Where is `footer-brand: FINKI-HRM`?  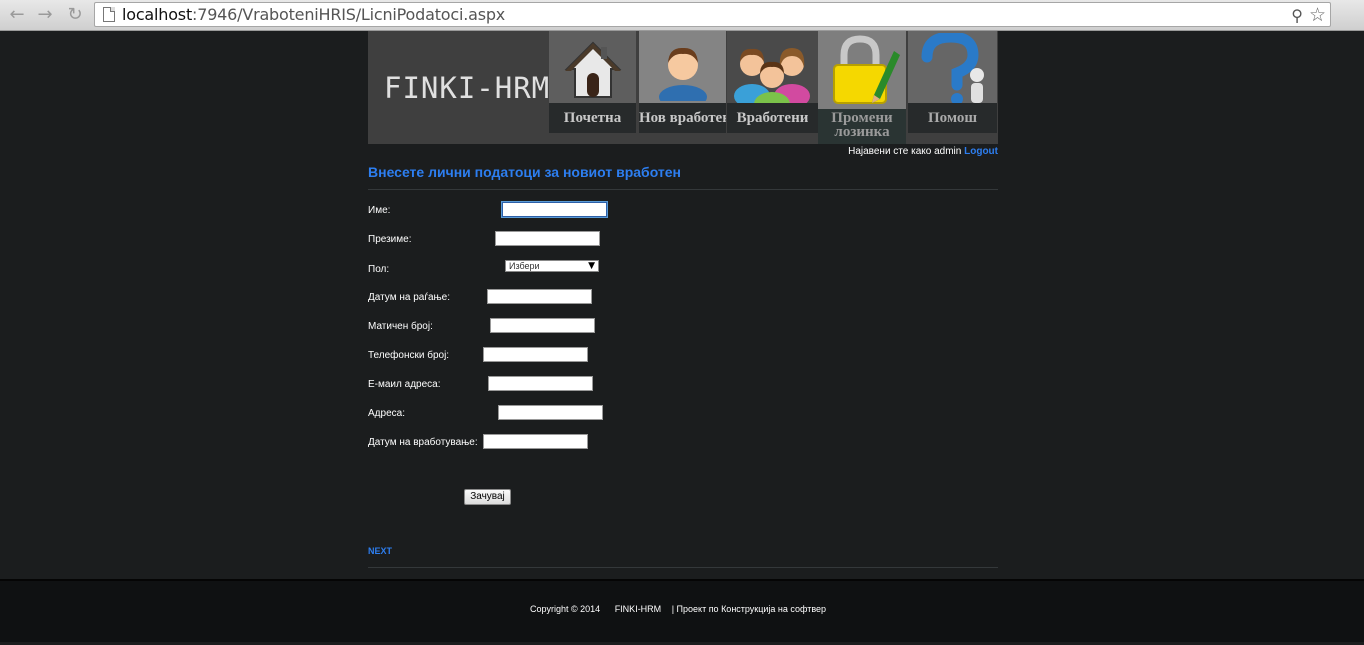 footer-brand: FINKI-HRM is located at coordinates (638, 609).